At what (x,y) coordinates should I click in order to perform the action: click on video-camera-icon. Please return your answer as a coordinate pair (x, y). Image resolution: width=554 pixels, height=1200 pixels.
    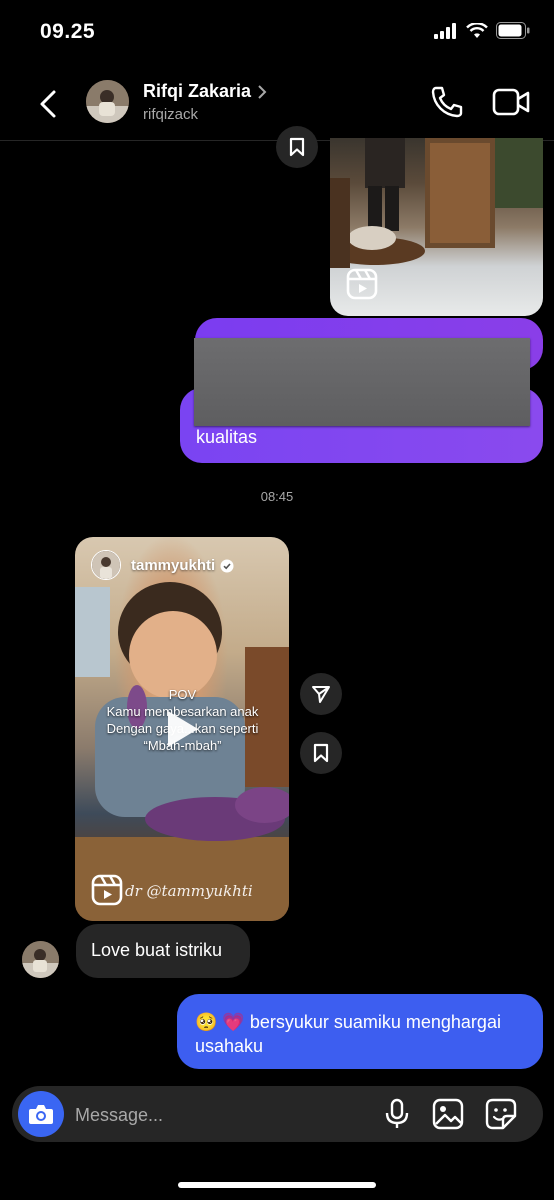
    Looking at the image, I should click on (511, 102).